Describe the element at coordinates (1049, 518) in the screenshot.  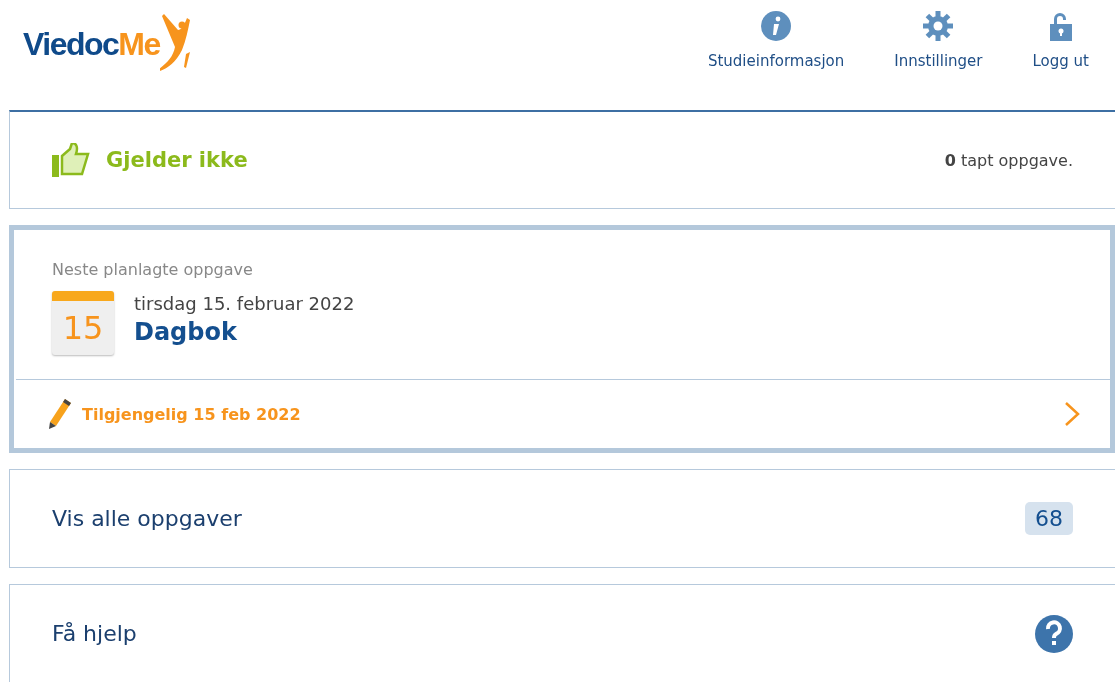
I see `count-badge: 68` at that location.